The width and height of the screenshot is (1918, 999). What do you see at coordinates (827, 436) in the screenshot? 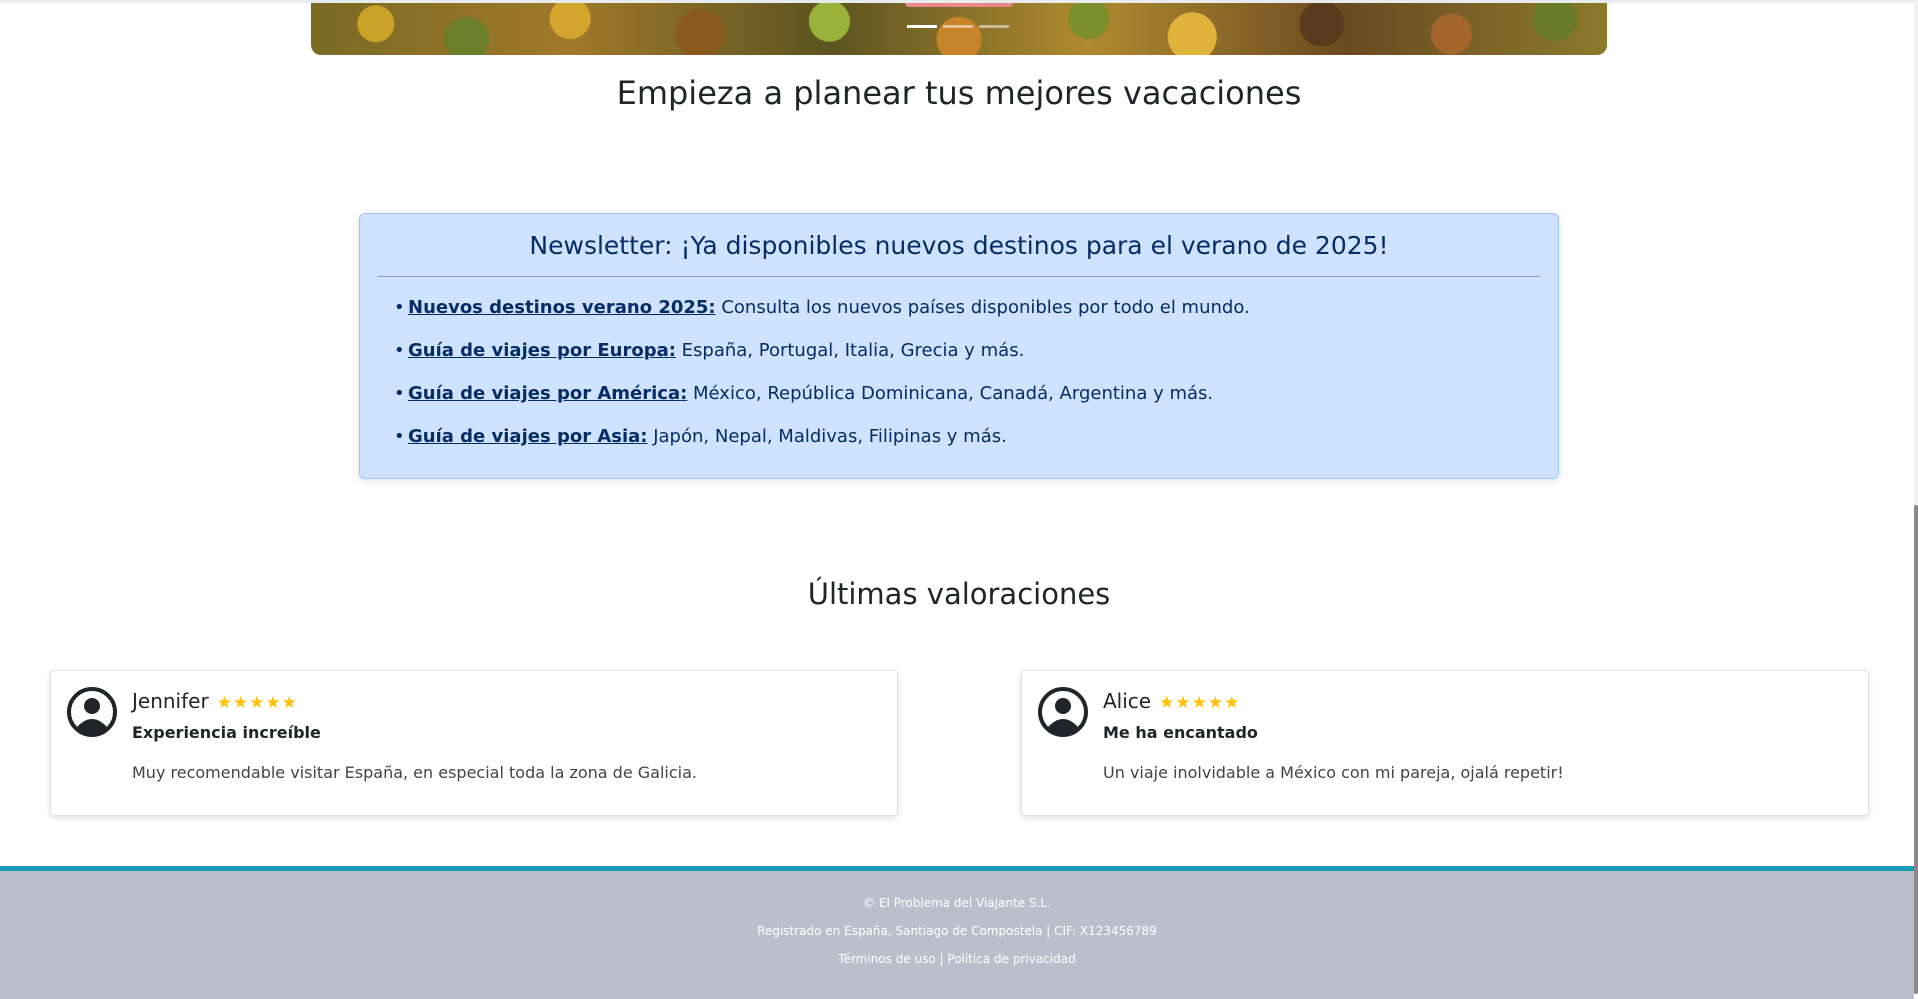
I see `newsletter-item-text: Japón, Nepal, Maldivas, Filipinas y más.` at bounding box center [827, 436].